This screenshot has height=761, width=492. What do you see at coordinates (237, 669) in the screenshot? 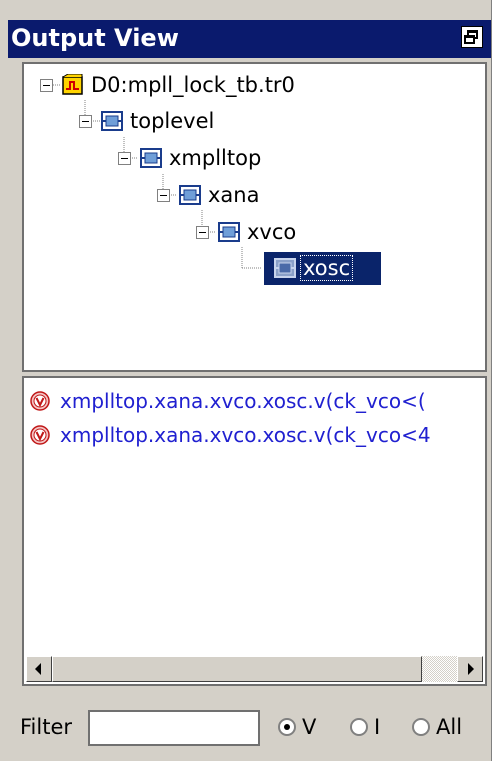
I see `scrollbar-thumb` at bounding box center [237, 669].